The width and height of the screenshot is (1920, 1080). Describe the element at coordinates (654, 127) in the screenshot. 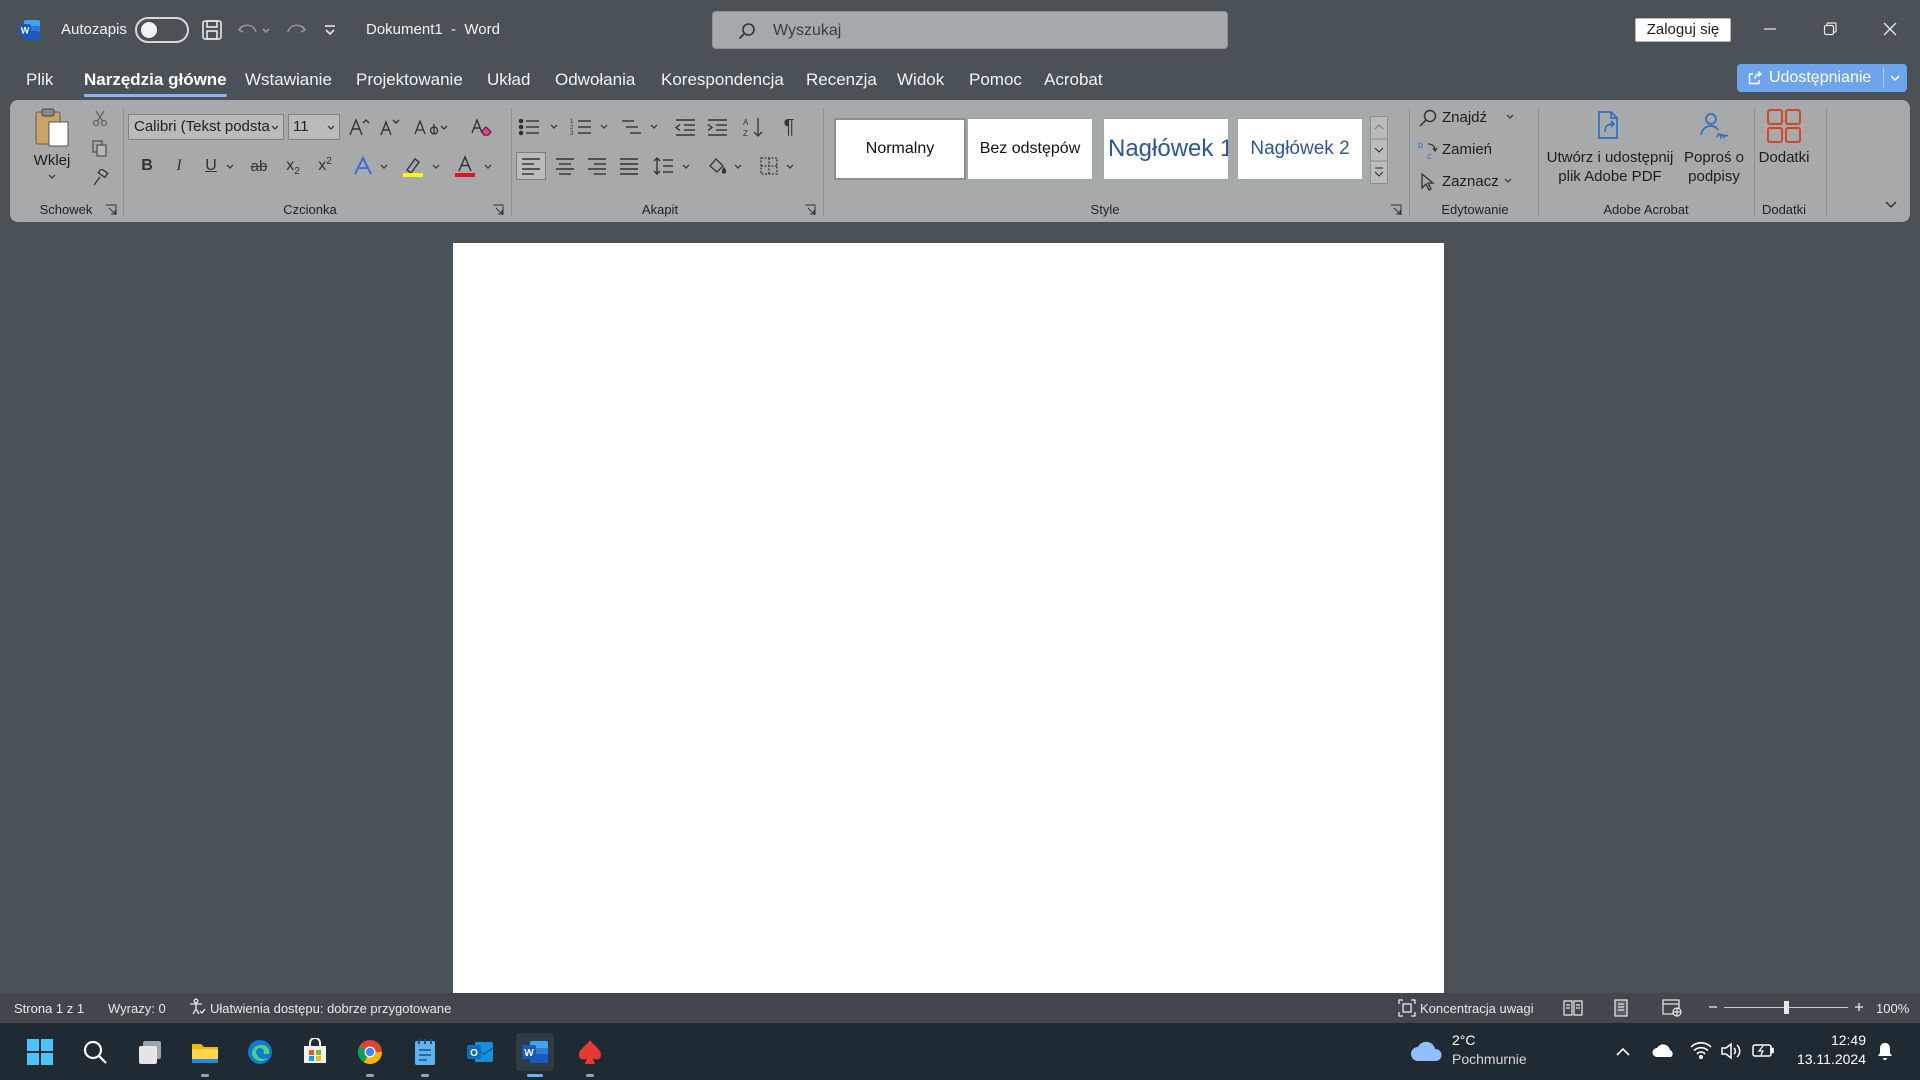

I see `multilevel-dropdown-icon` at that location.